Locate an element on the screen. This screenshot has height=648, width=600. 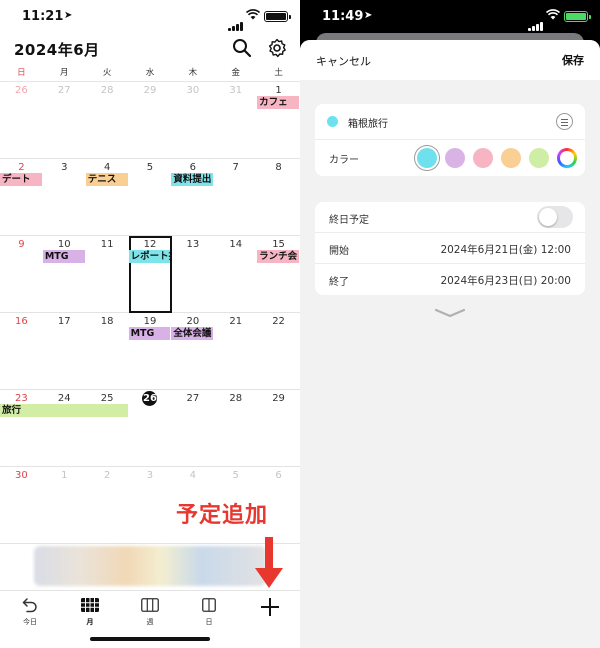
week-row: 2345678 is located at coordinates (150, 197).